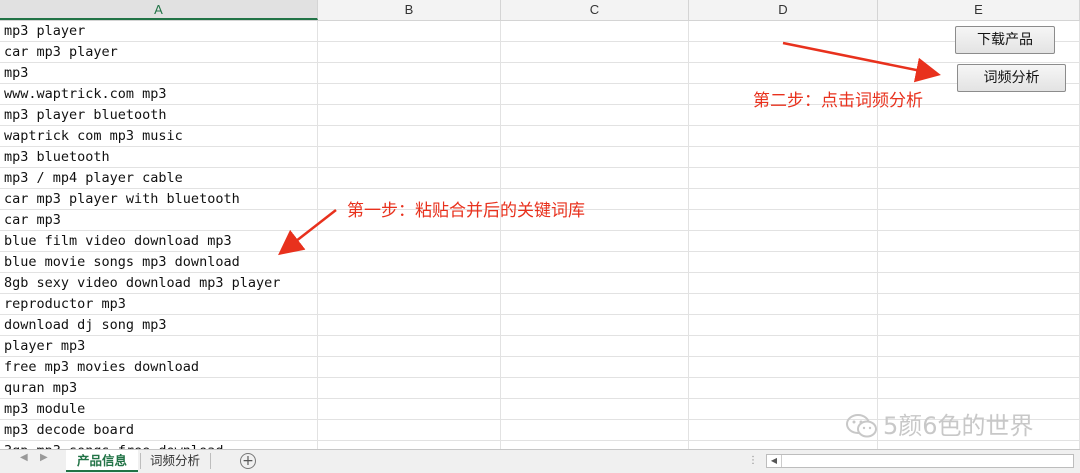  I want to click on step1-annotation: 第一步：粘贴合并后的关键词库, so click(466, 211).